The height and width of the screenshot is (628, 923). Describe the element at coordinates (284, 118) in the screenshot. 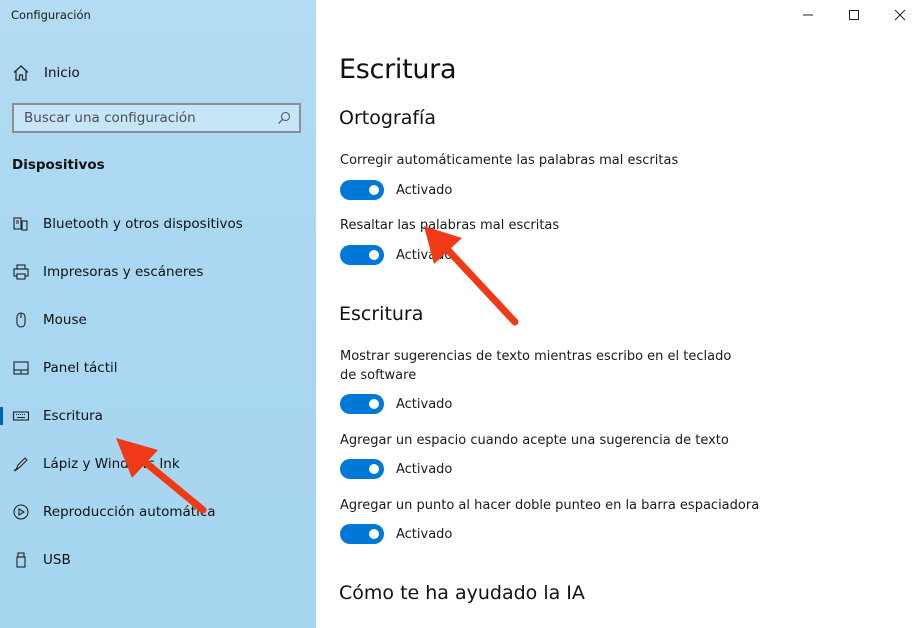

I see `search-icon` at that location.